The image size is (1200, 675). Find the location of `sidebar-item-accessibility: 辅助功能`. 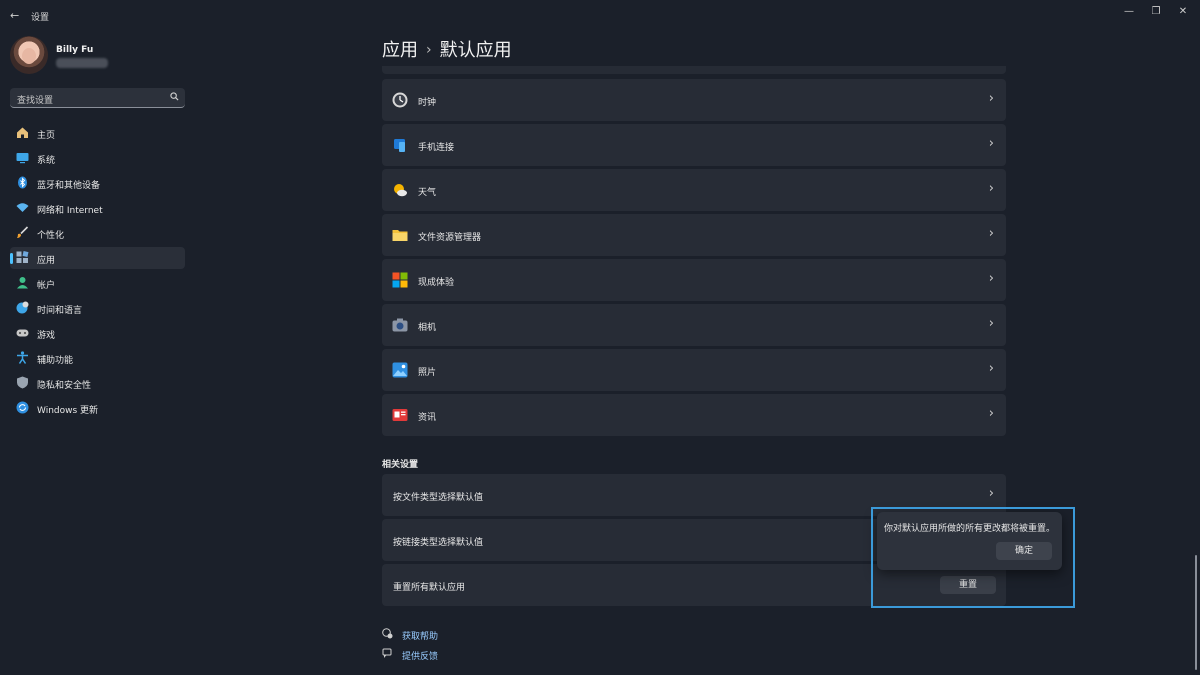

sidebar-item-accessibility: 辅助功能 is located at coordinates (97, 358).